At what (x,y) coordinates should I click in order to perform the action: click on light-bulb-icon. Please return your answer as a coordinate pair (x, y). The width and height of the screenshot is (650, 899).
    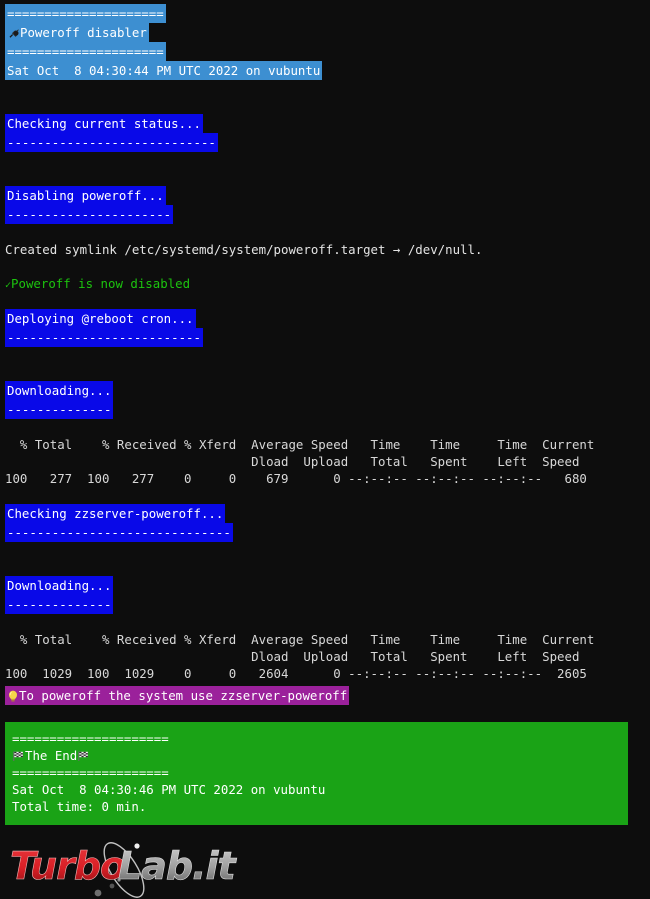
    Looking at the image, I should click on (13, 696).